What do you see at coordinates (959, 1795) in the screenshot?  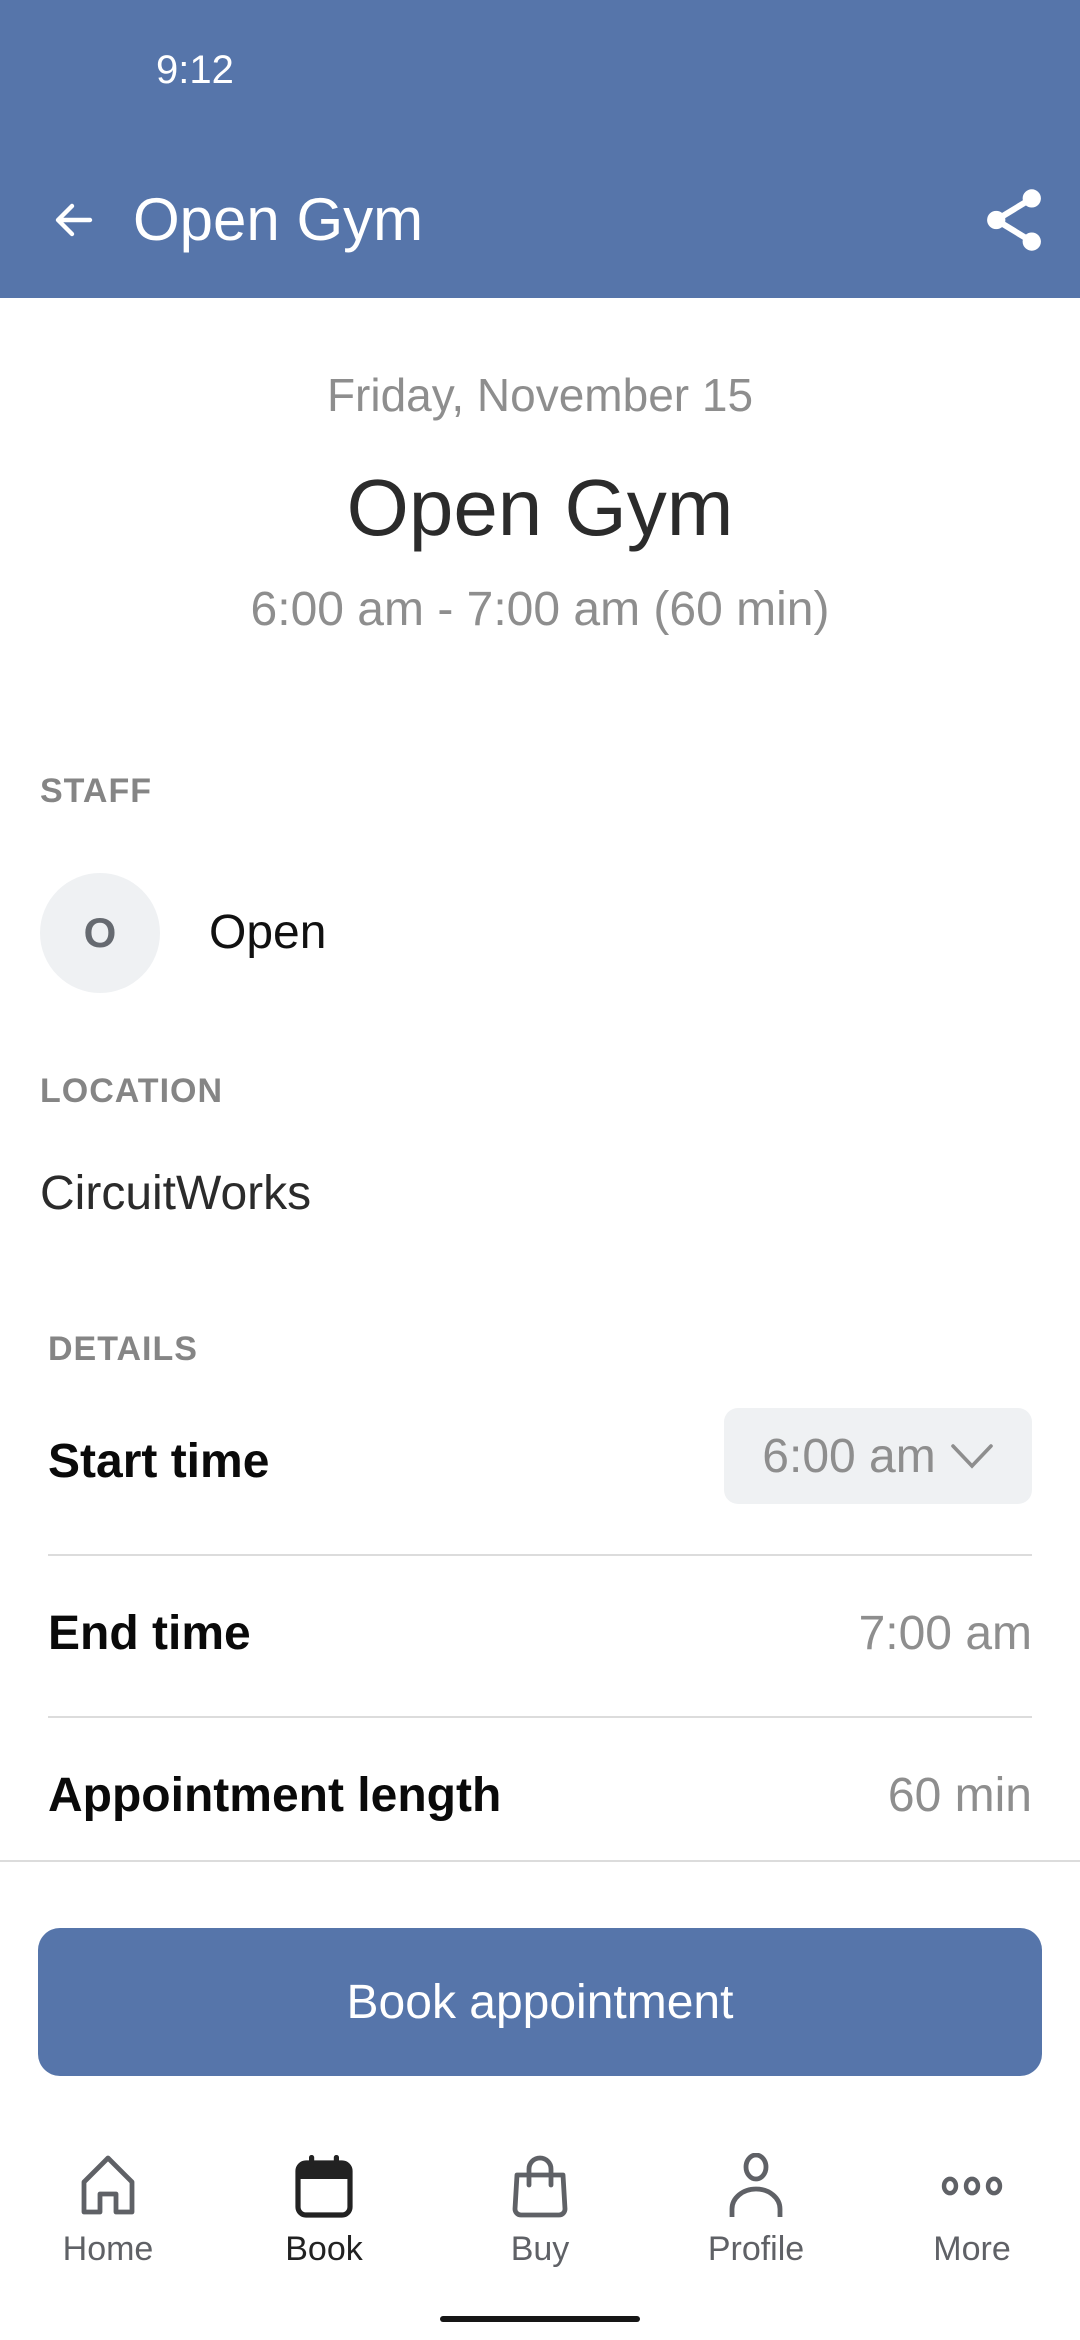 I see `appointment-length-value: 60 min` at bounding box center [959, 1795].